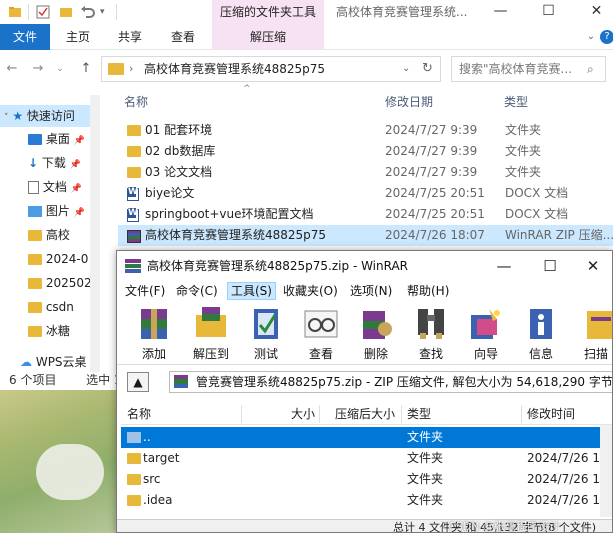 The image size is (613, 533). Describe the element at coordinates (33, 163) in the screenshot. I see `download-icon: ↓` at that location.